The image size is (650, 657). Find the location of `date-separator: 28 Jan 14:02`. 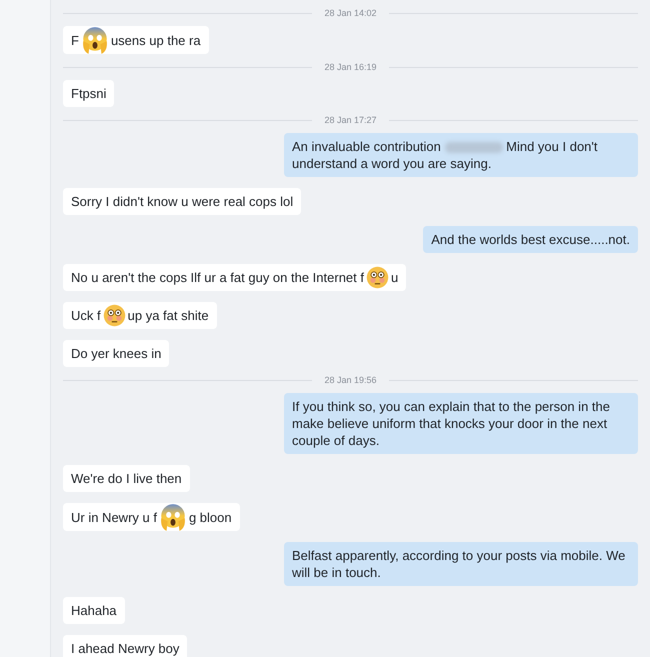

date-separator: 28 Jan 14:02 is located at coordinates (350, 13).